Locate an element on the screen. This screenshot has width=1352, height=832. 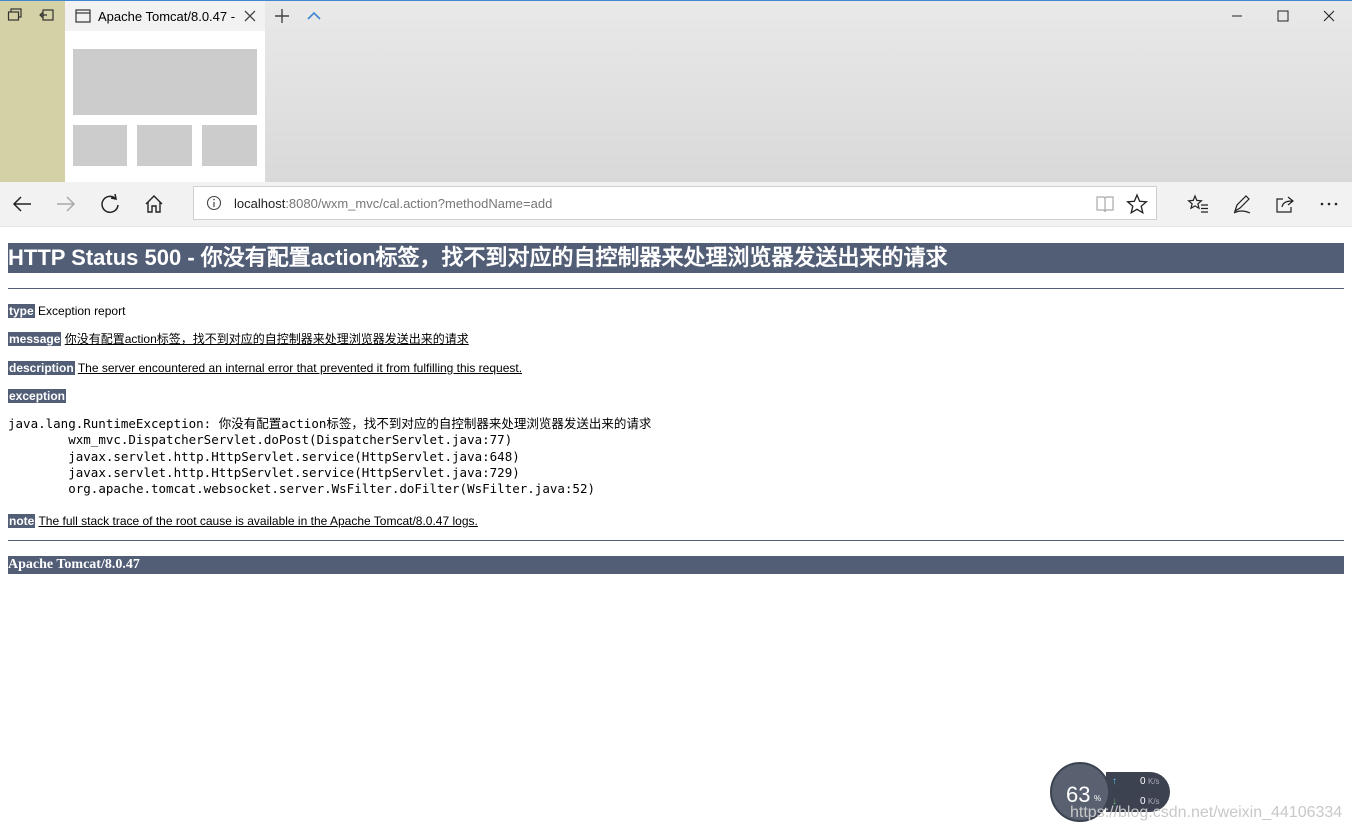
exception-row: exception is located at coordinates (37, 396).